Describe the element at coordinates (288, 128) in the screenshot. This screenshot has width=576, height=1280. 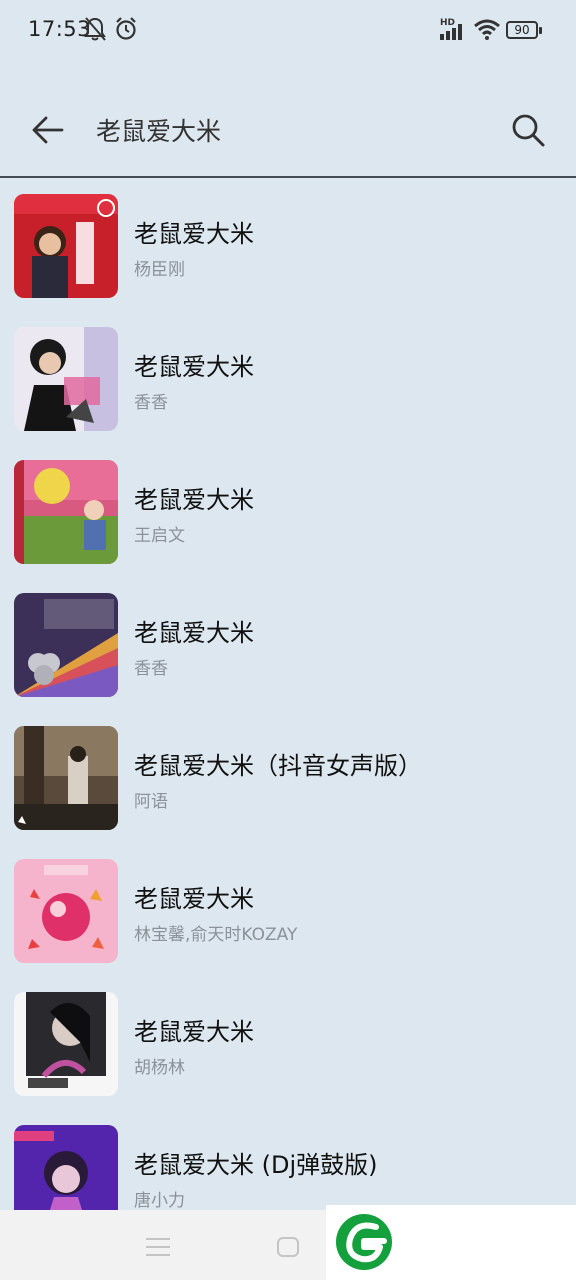
I see `search-header: 老鼠爱大米` at that location.